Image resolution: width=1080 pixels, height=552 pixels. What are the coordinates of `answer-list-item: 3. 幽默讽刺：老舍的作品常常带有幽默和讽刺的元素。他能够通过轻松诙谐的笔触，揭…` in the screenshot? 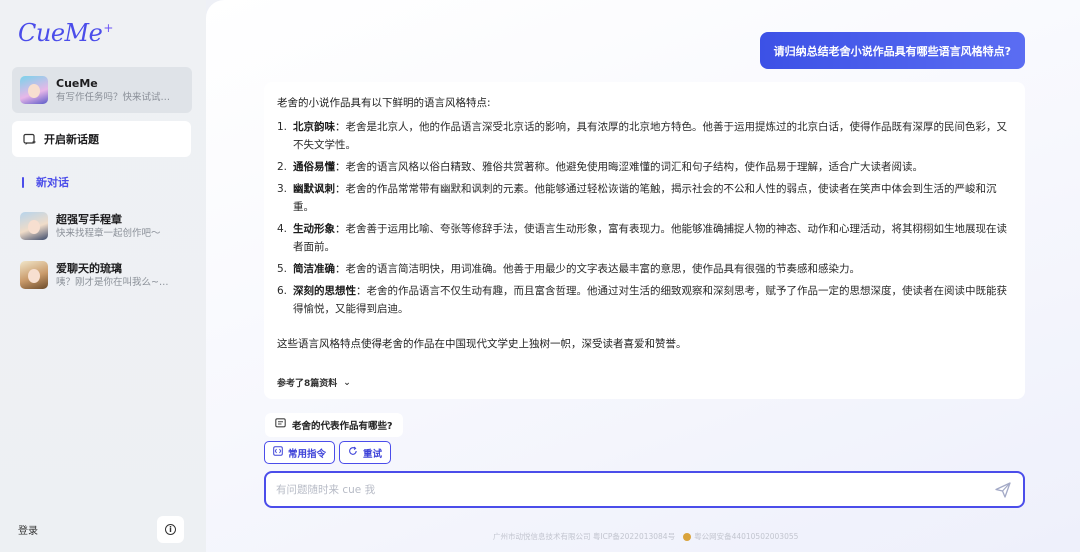 It's located at (644, 198).